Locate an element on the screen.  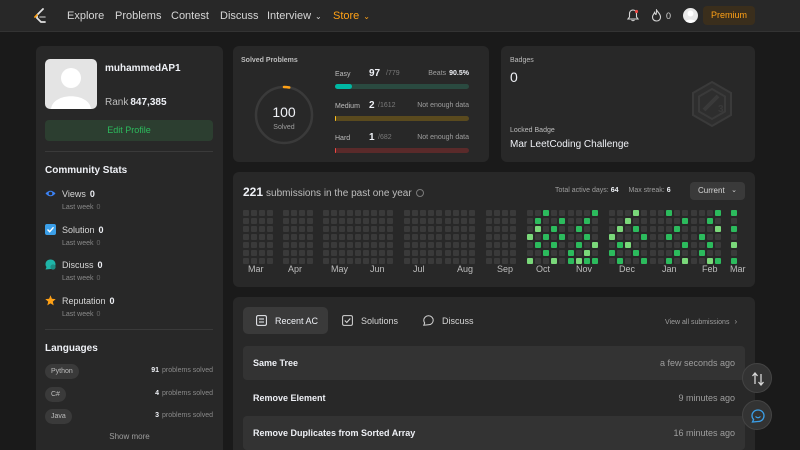
nav-discuss: Discuss is located at coordinates (239, 16).